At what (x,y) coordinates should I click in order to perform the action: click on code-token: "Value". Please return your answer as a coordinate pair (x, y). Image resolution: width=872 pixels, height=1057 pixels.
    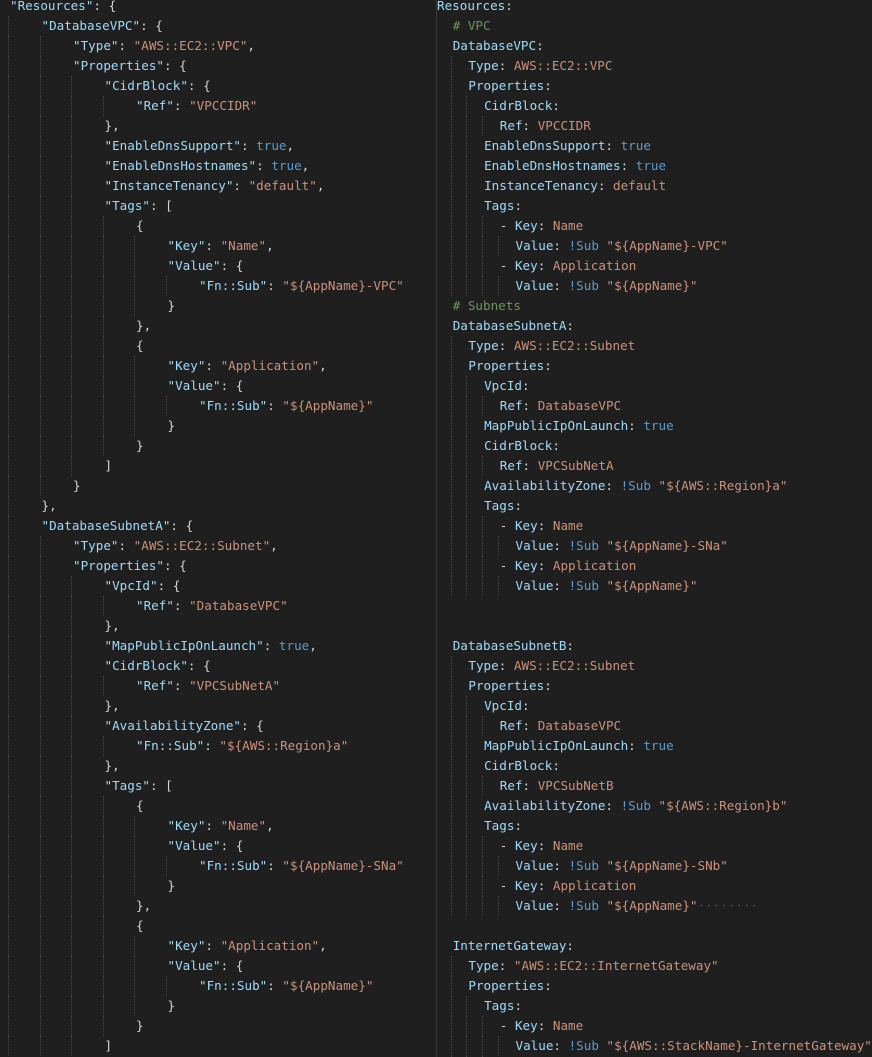
    Looking at the image, I should click on (194, 965).